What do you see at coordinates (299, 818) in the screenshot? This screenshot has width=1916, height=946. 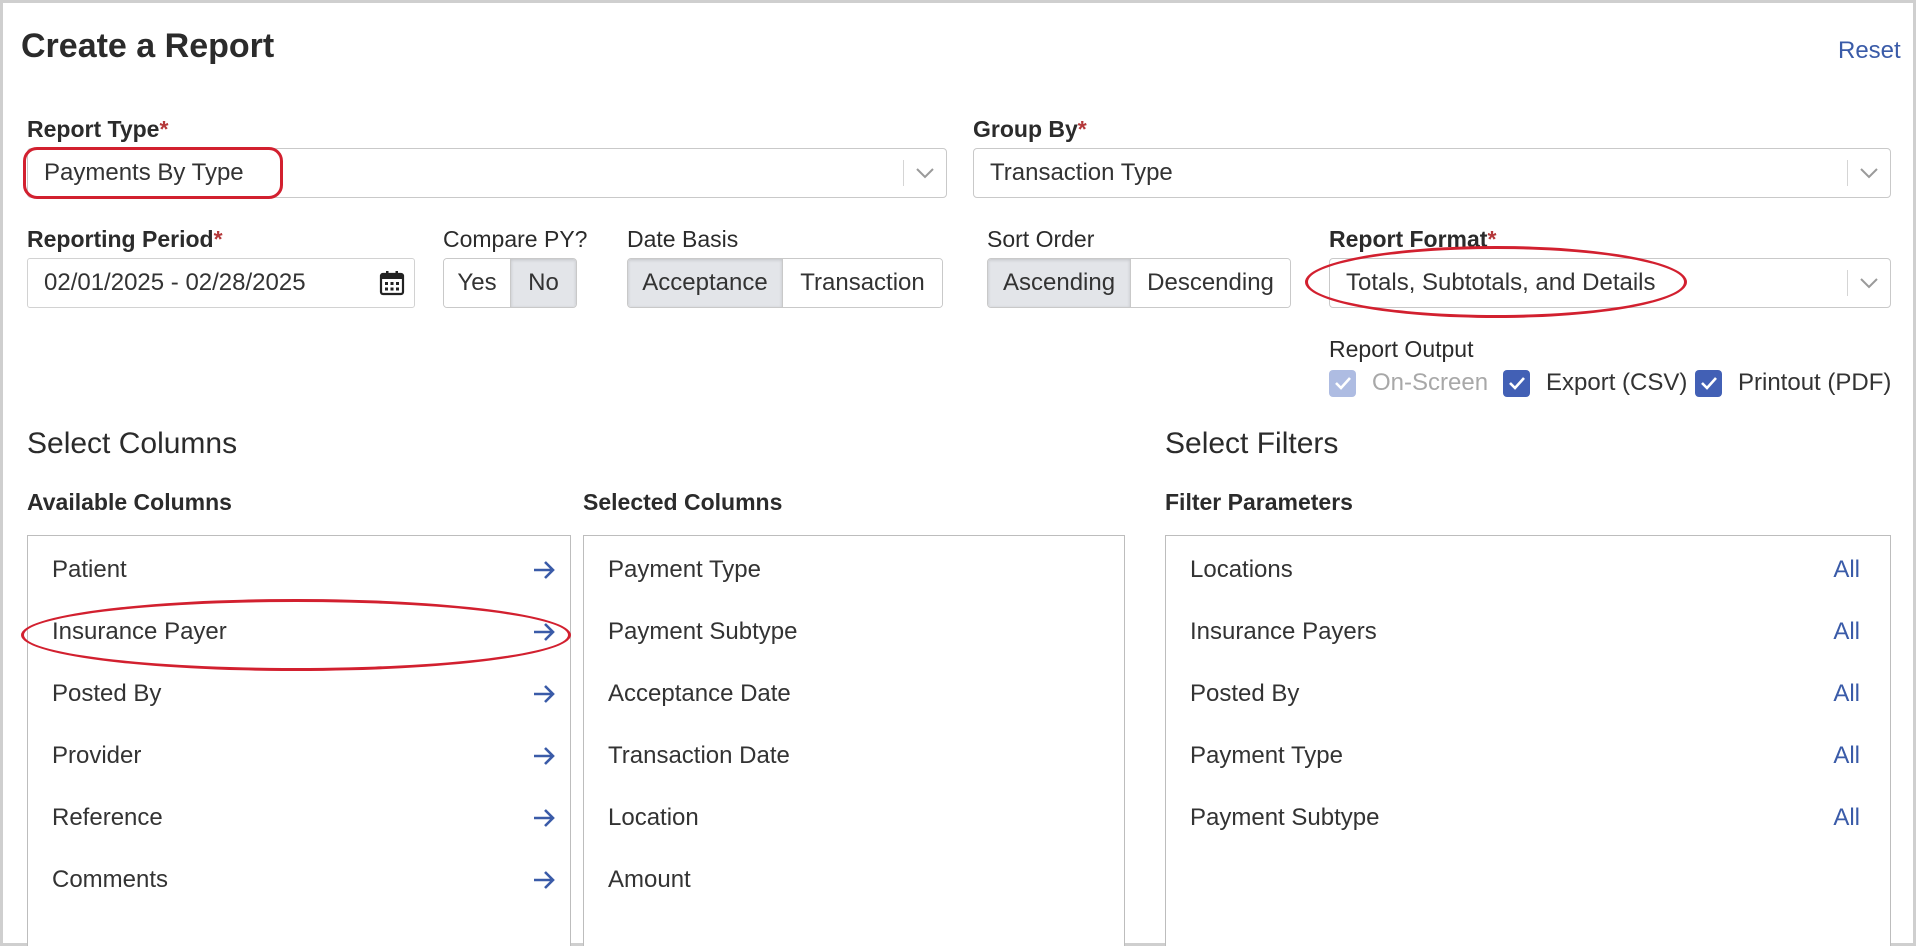 I see `list-item: Reference` at bounding box center [299, 818].